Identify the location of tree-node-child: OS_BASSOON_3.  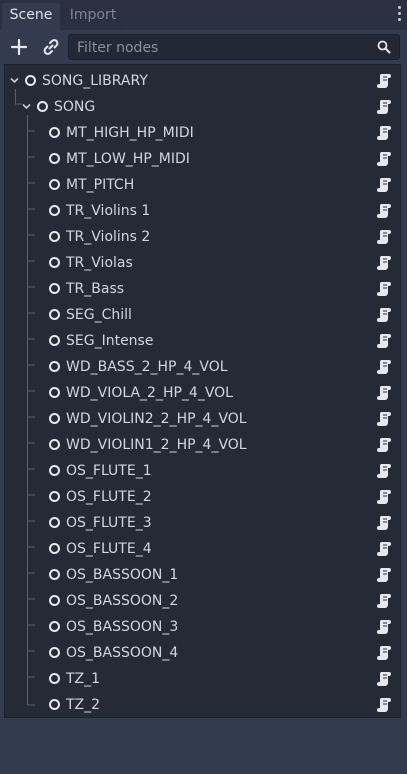
(202, 627).